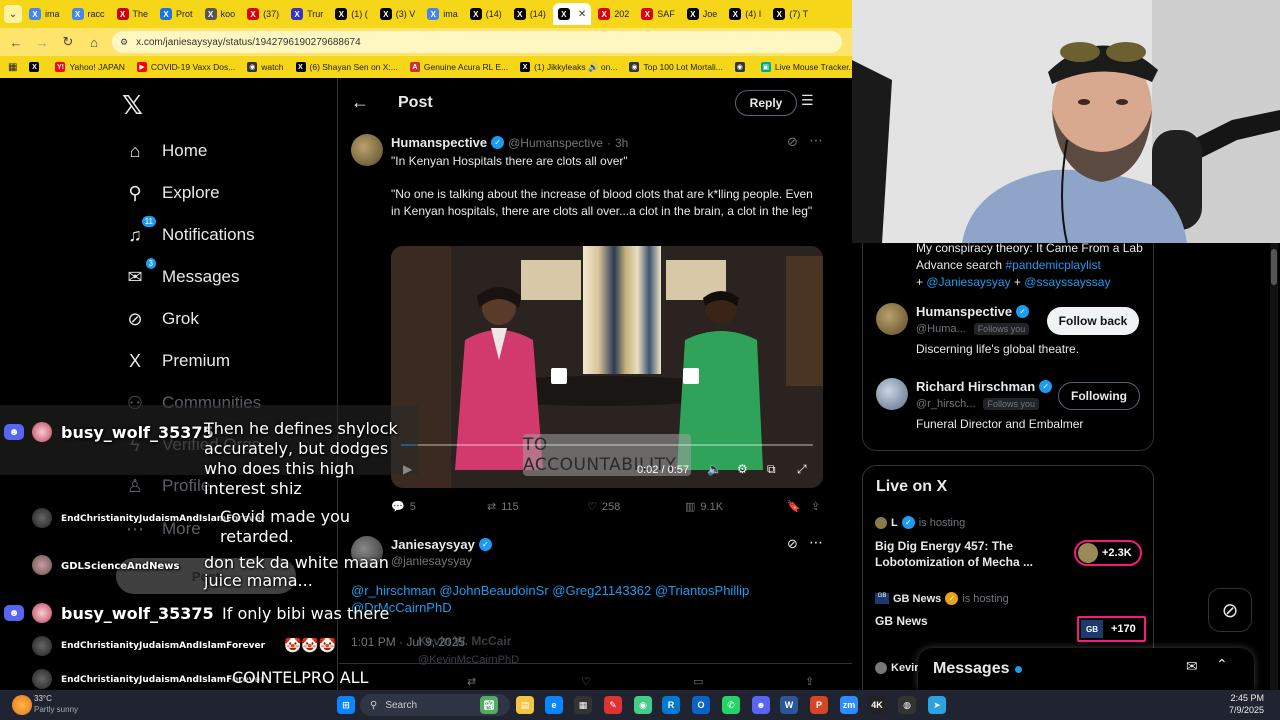  Describe the element at coordinates (613, 705) in the screenshot. I see `app-icon: ✎` at that location.